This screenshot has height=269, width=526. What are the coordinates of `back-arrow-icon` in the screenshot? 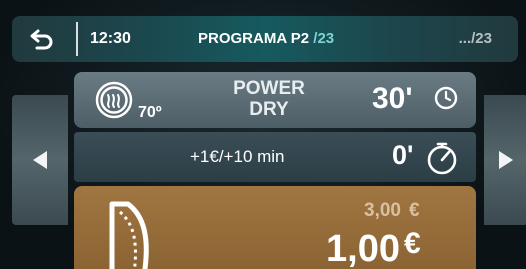 It's located at (41, 39).